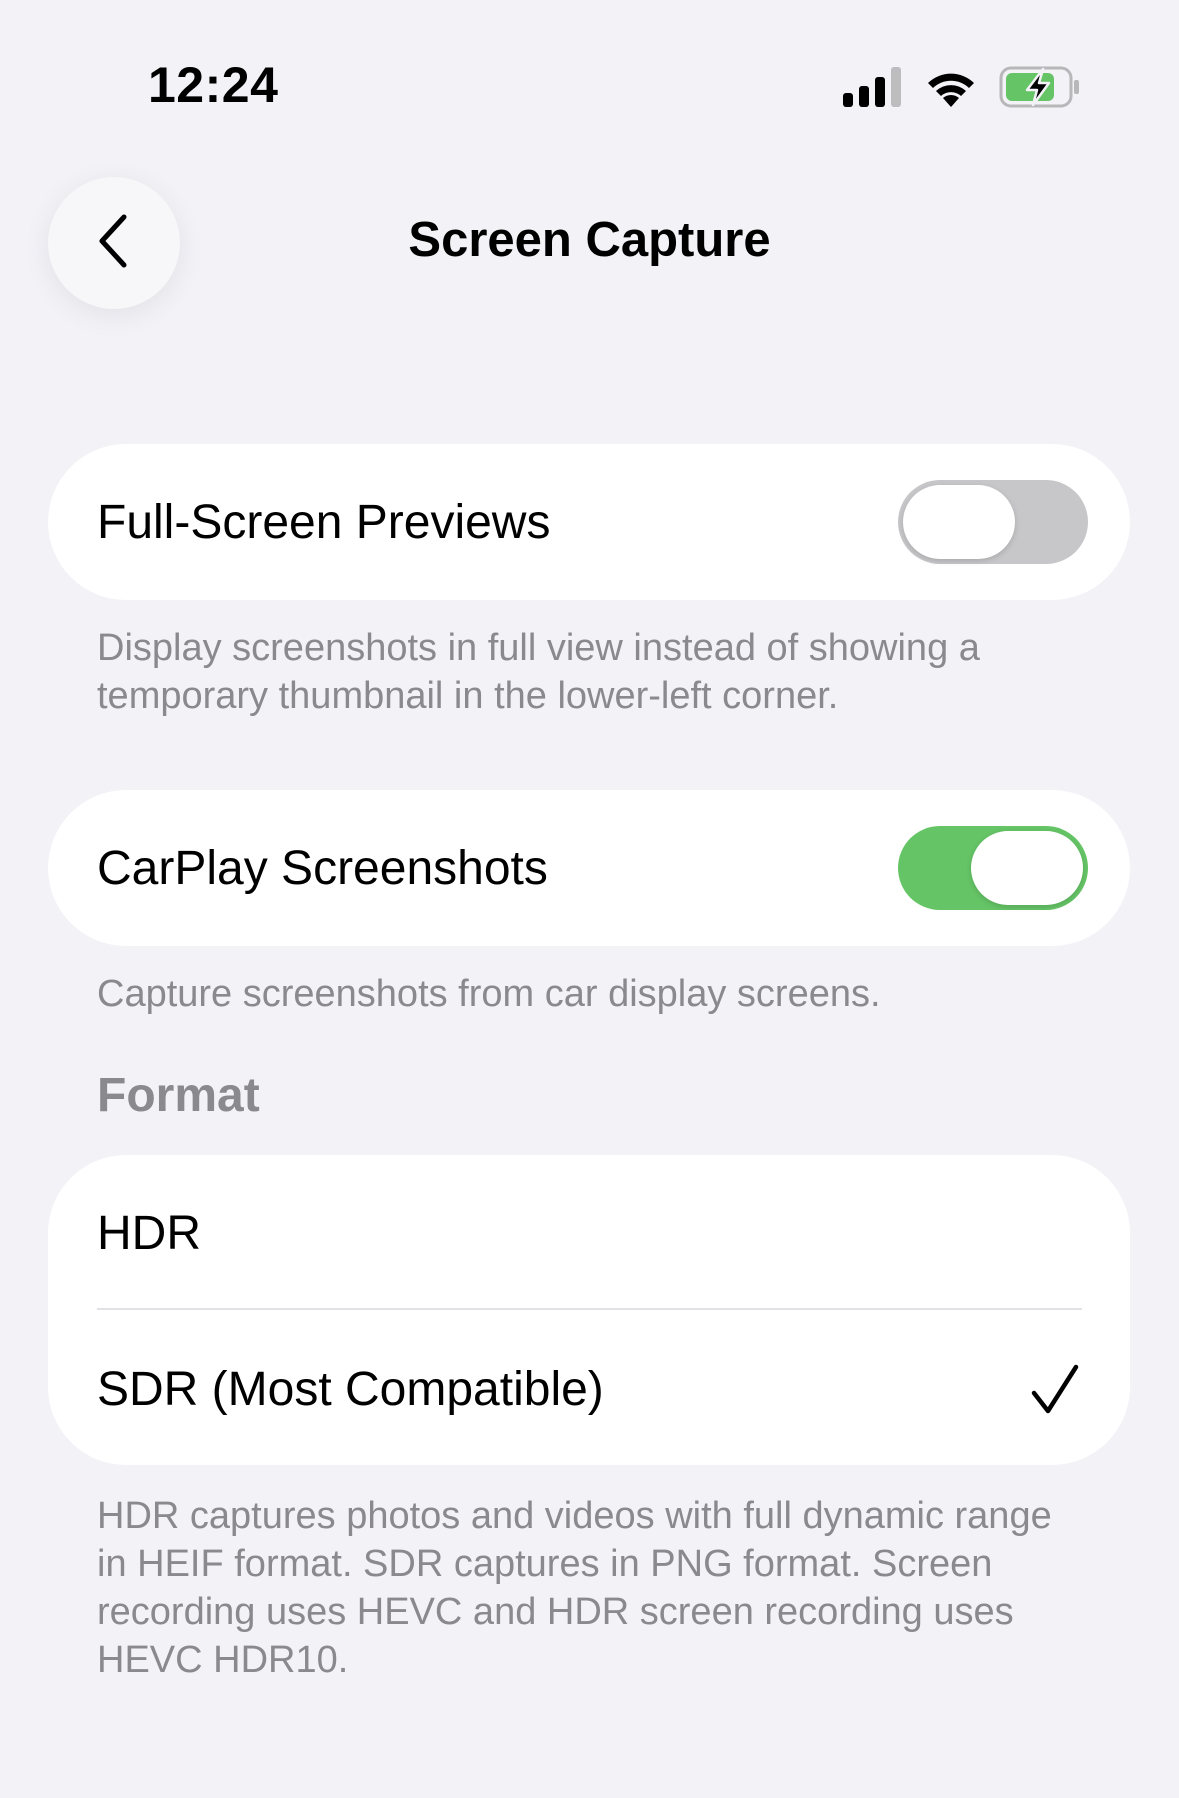 The width and height of the screenshot is (1179, 1798). I want to click on format-option-label: HDR, so click(149, 1233).